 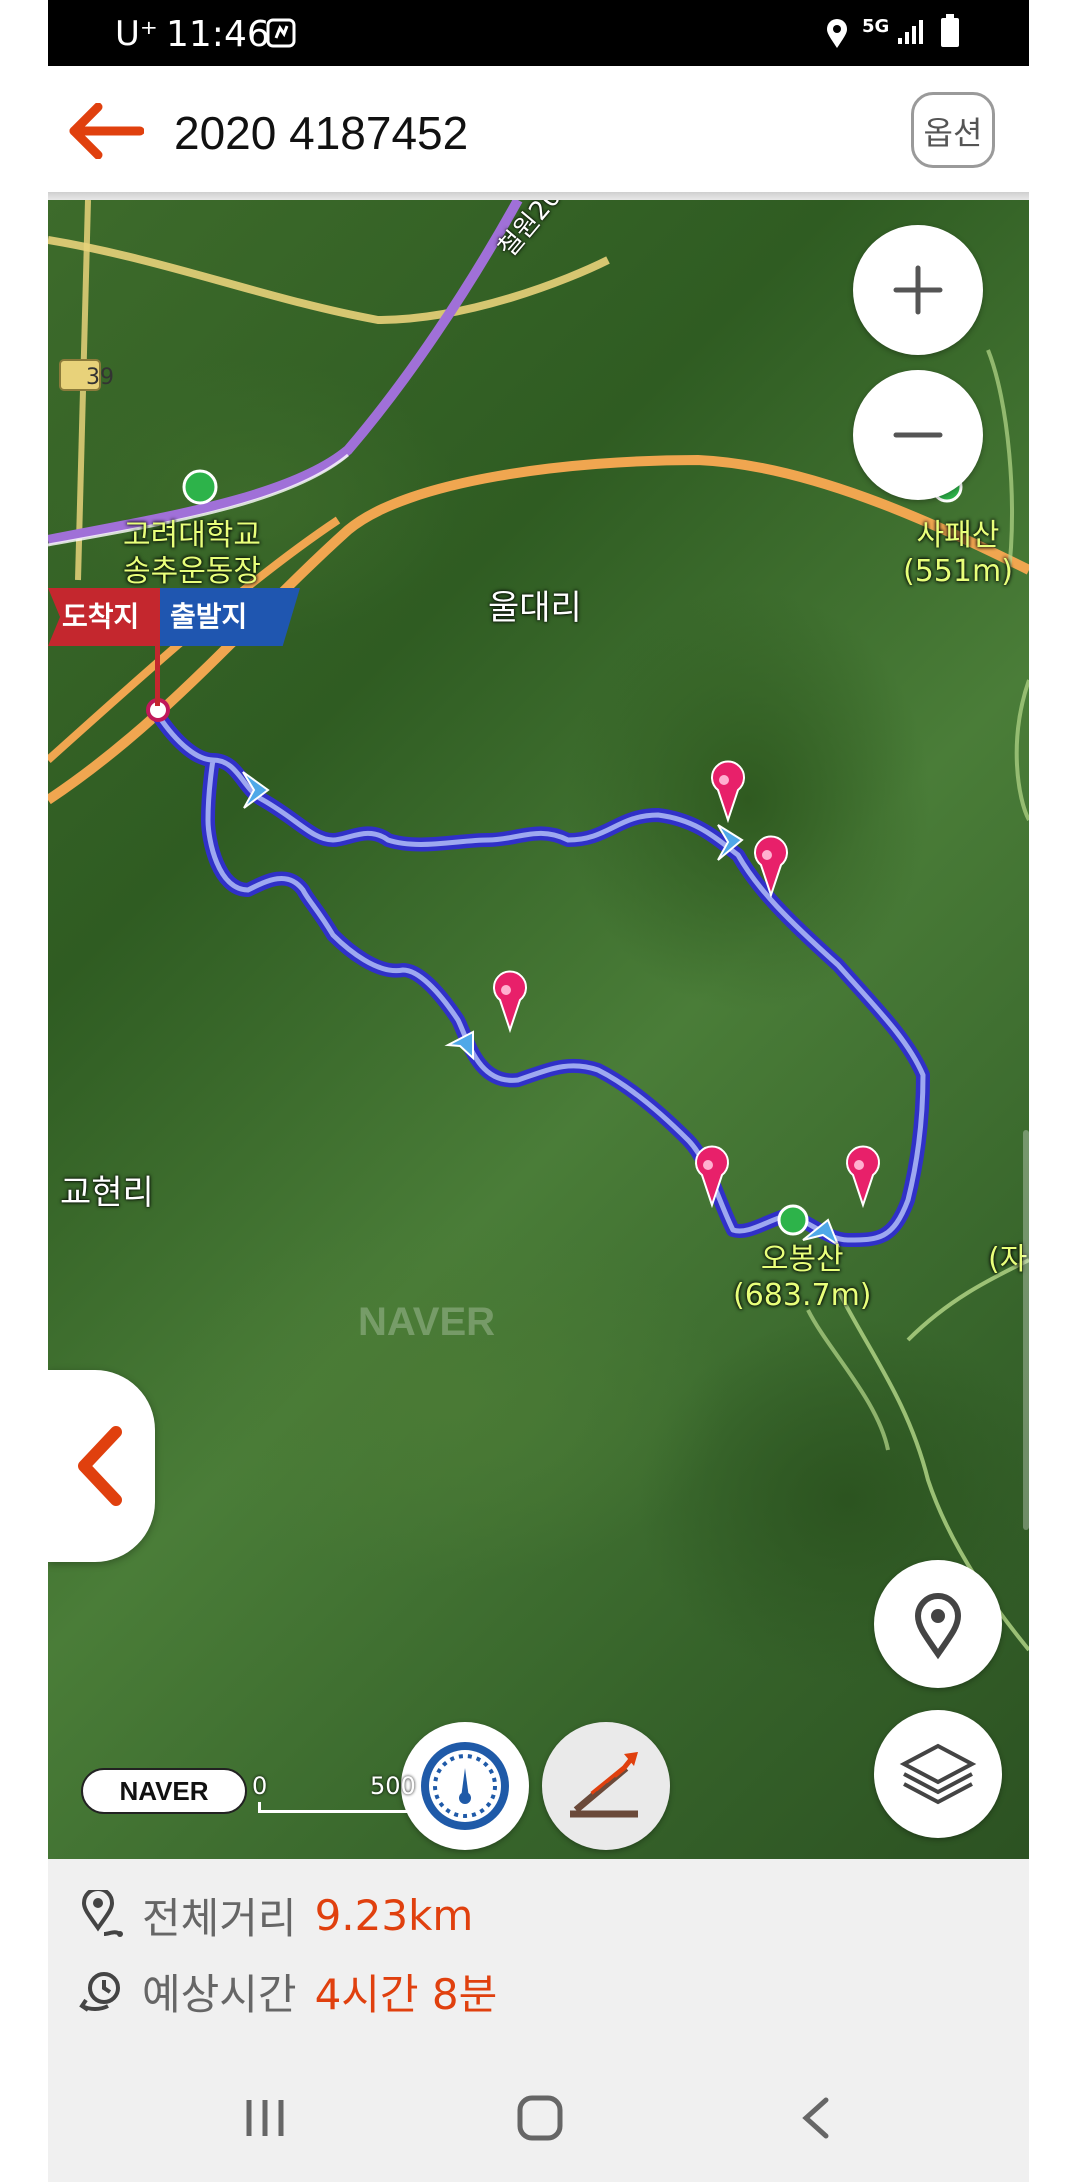 I want to click on speed-button, so click(x=465, y=1786).